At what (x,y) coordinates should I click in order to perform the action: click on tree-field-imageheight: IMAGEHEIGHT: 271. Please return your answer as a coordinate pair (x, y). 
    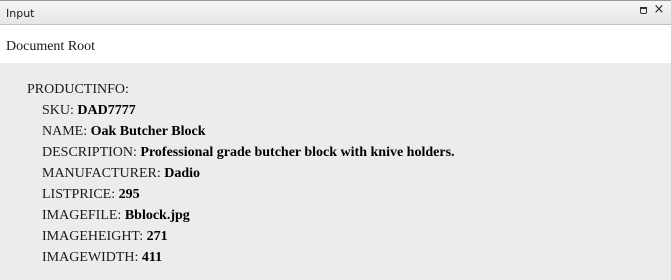
    Looking at the image, I should click on (105, 237).